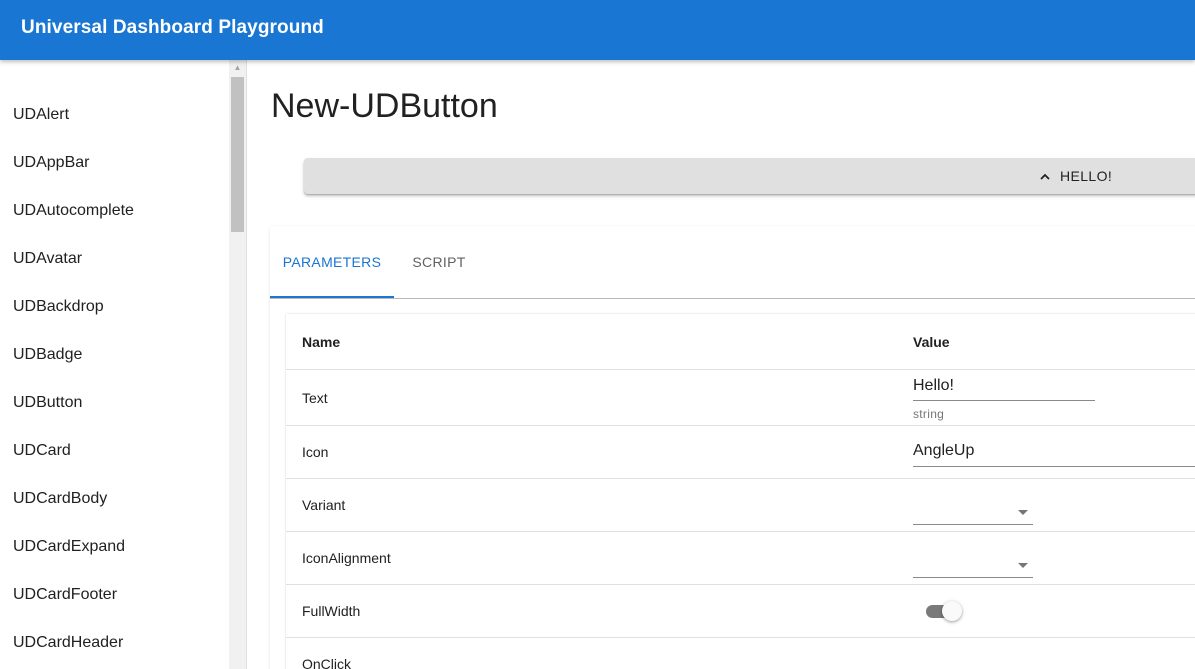 The height and width of the screenshot is (669, 1195). Describe the element at coordinates (114, 403) in the screenshot. I see `sidebar-item-udbutton: UDButton` at that location.